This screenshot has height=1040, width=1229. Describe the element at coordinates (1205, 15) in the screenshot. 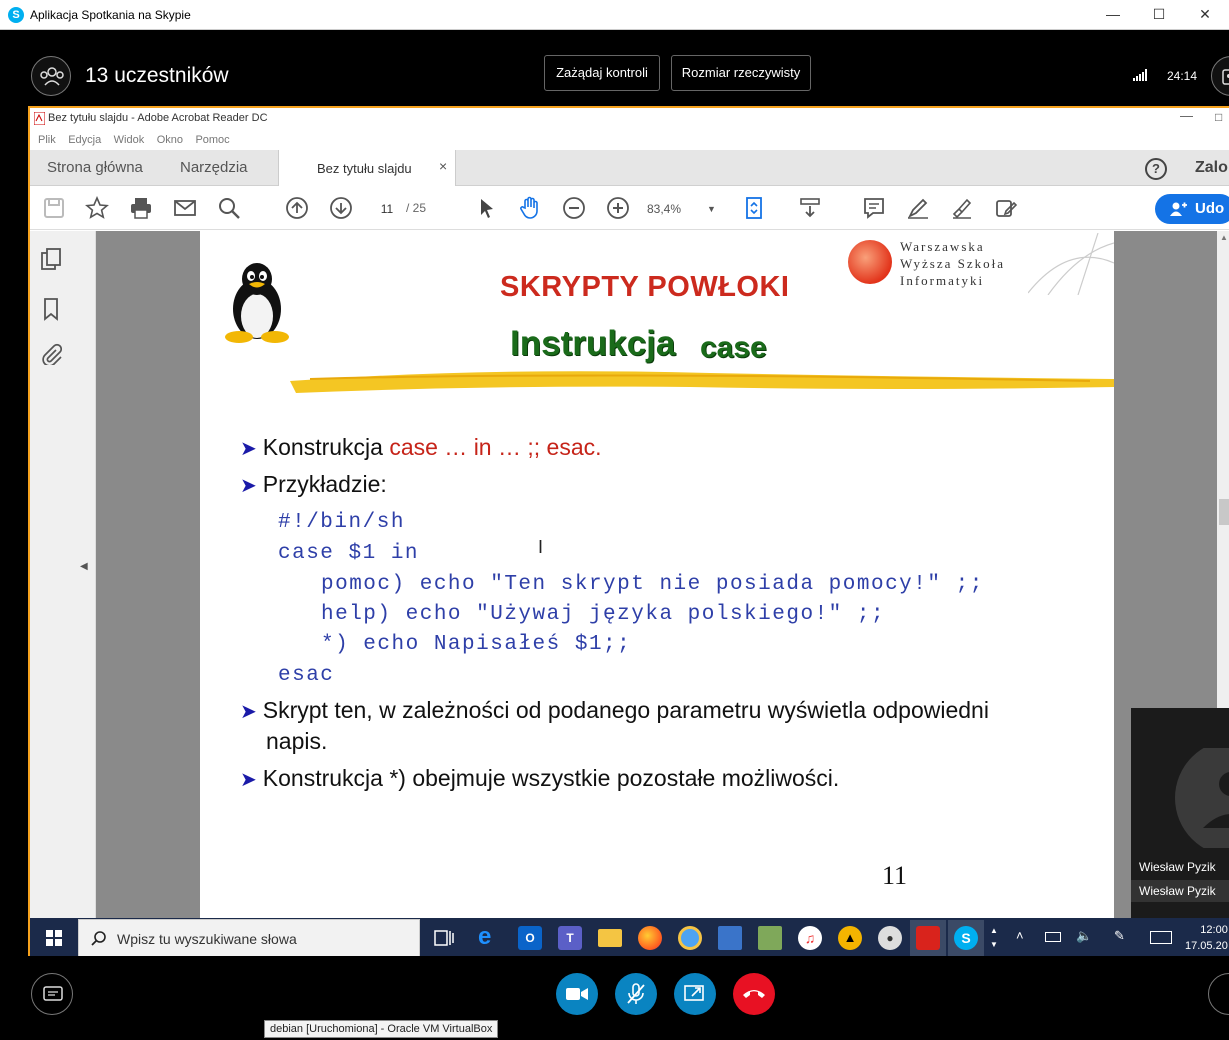

I see `close-icon: ✕` at that location.